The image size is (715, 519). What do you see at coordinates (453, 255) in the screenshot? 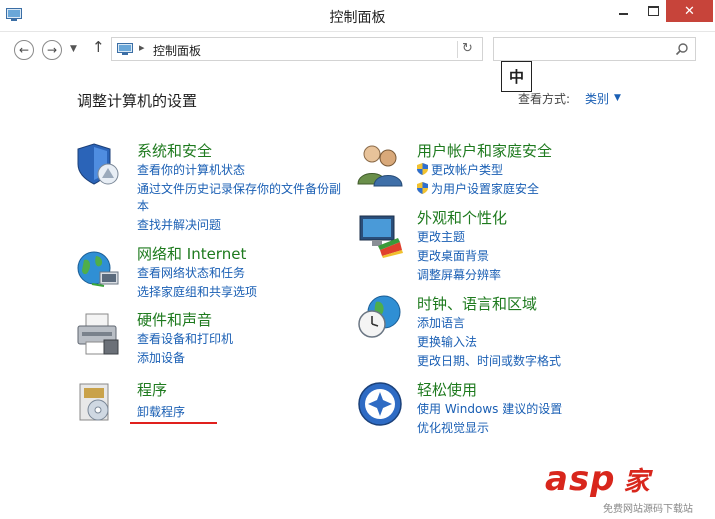
I see `link-change-background: 更改桌面背景` at bounding box center [453, 255].